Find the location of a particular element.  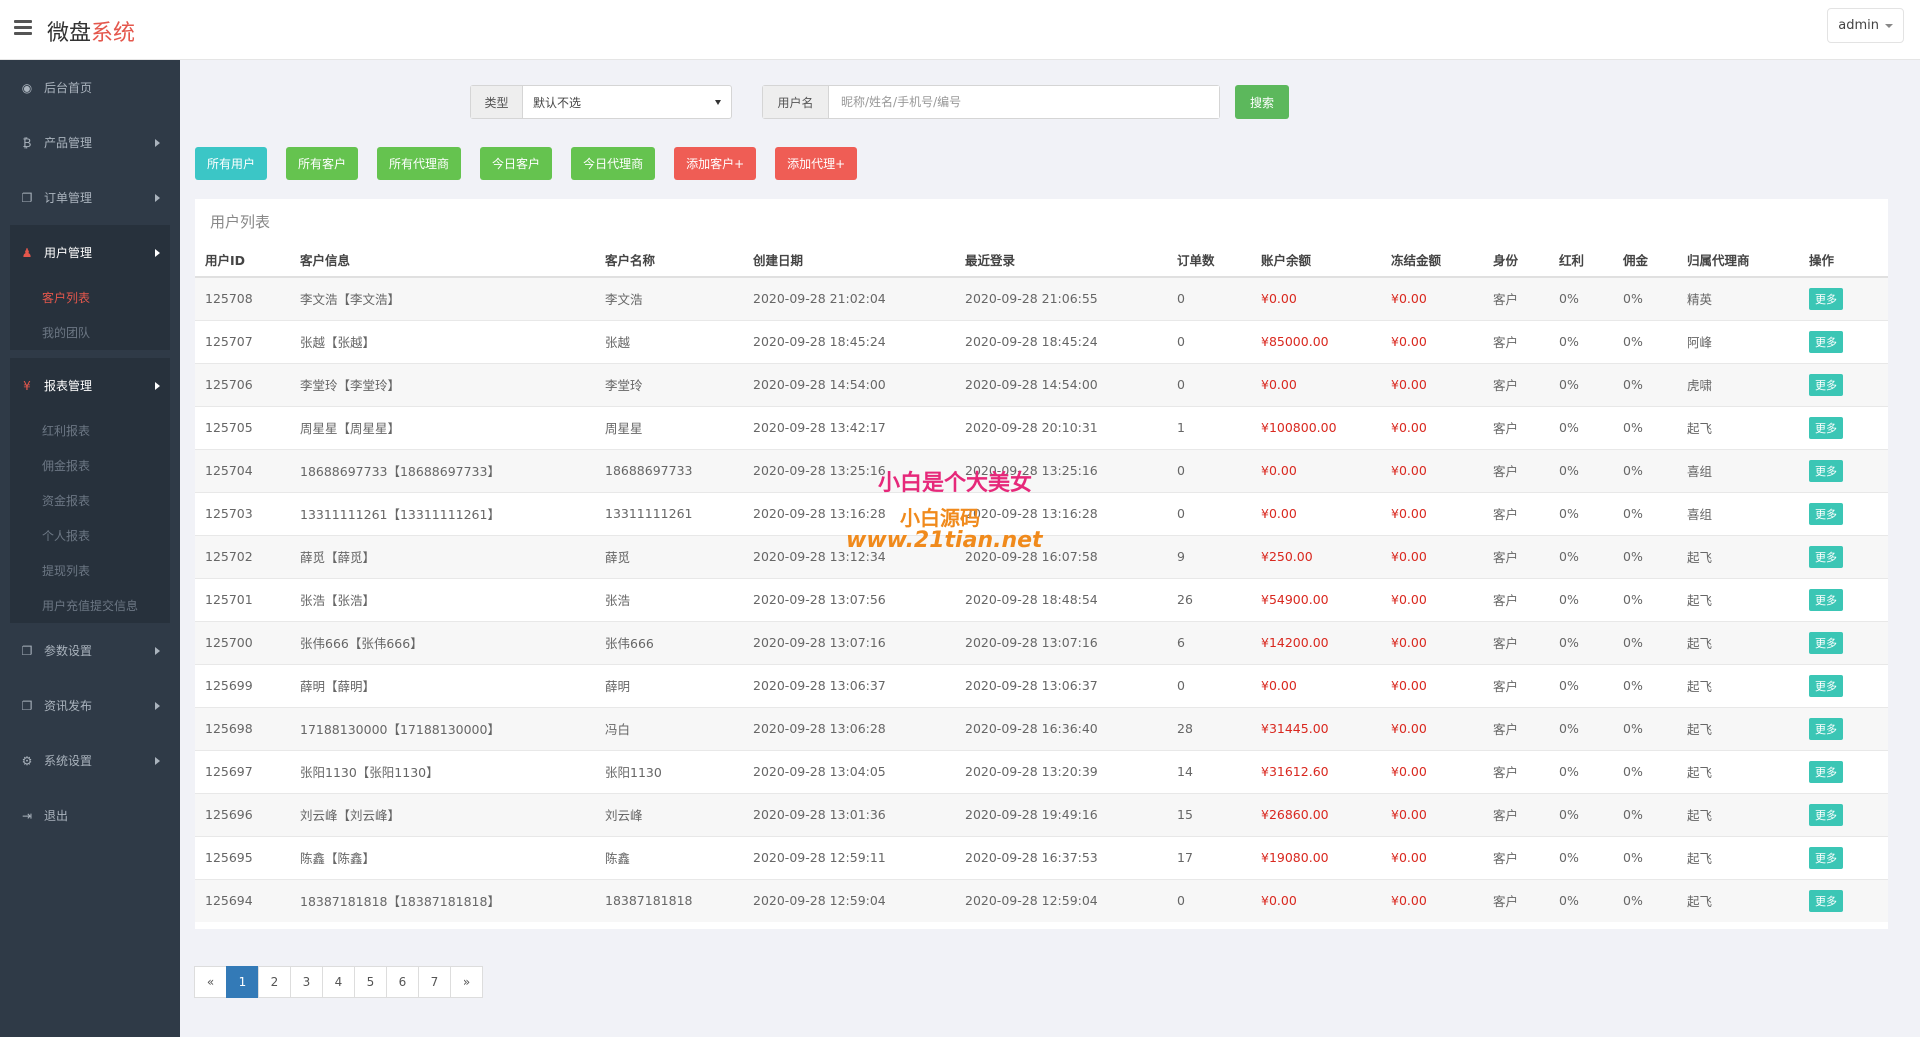

filter-button: 所有代理商 is located at coordinates (419, 163).